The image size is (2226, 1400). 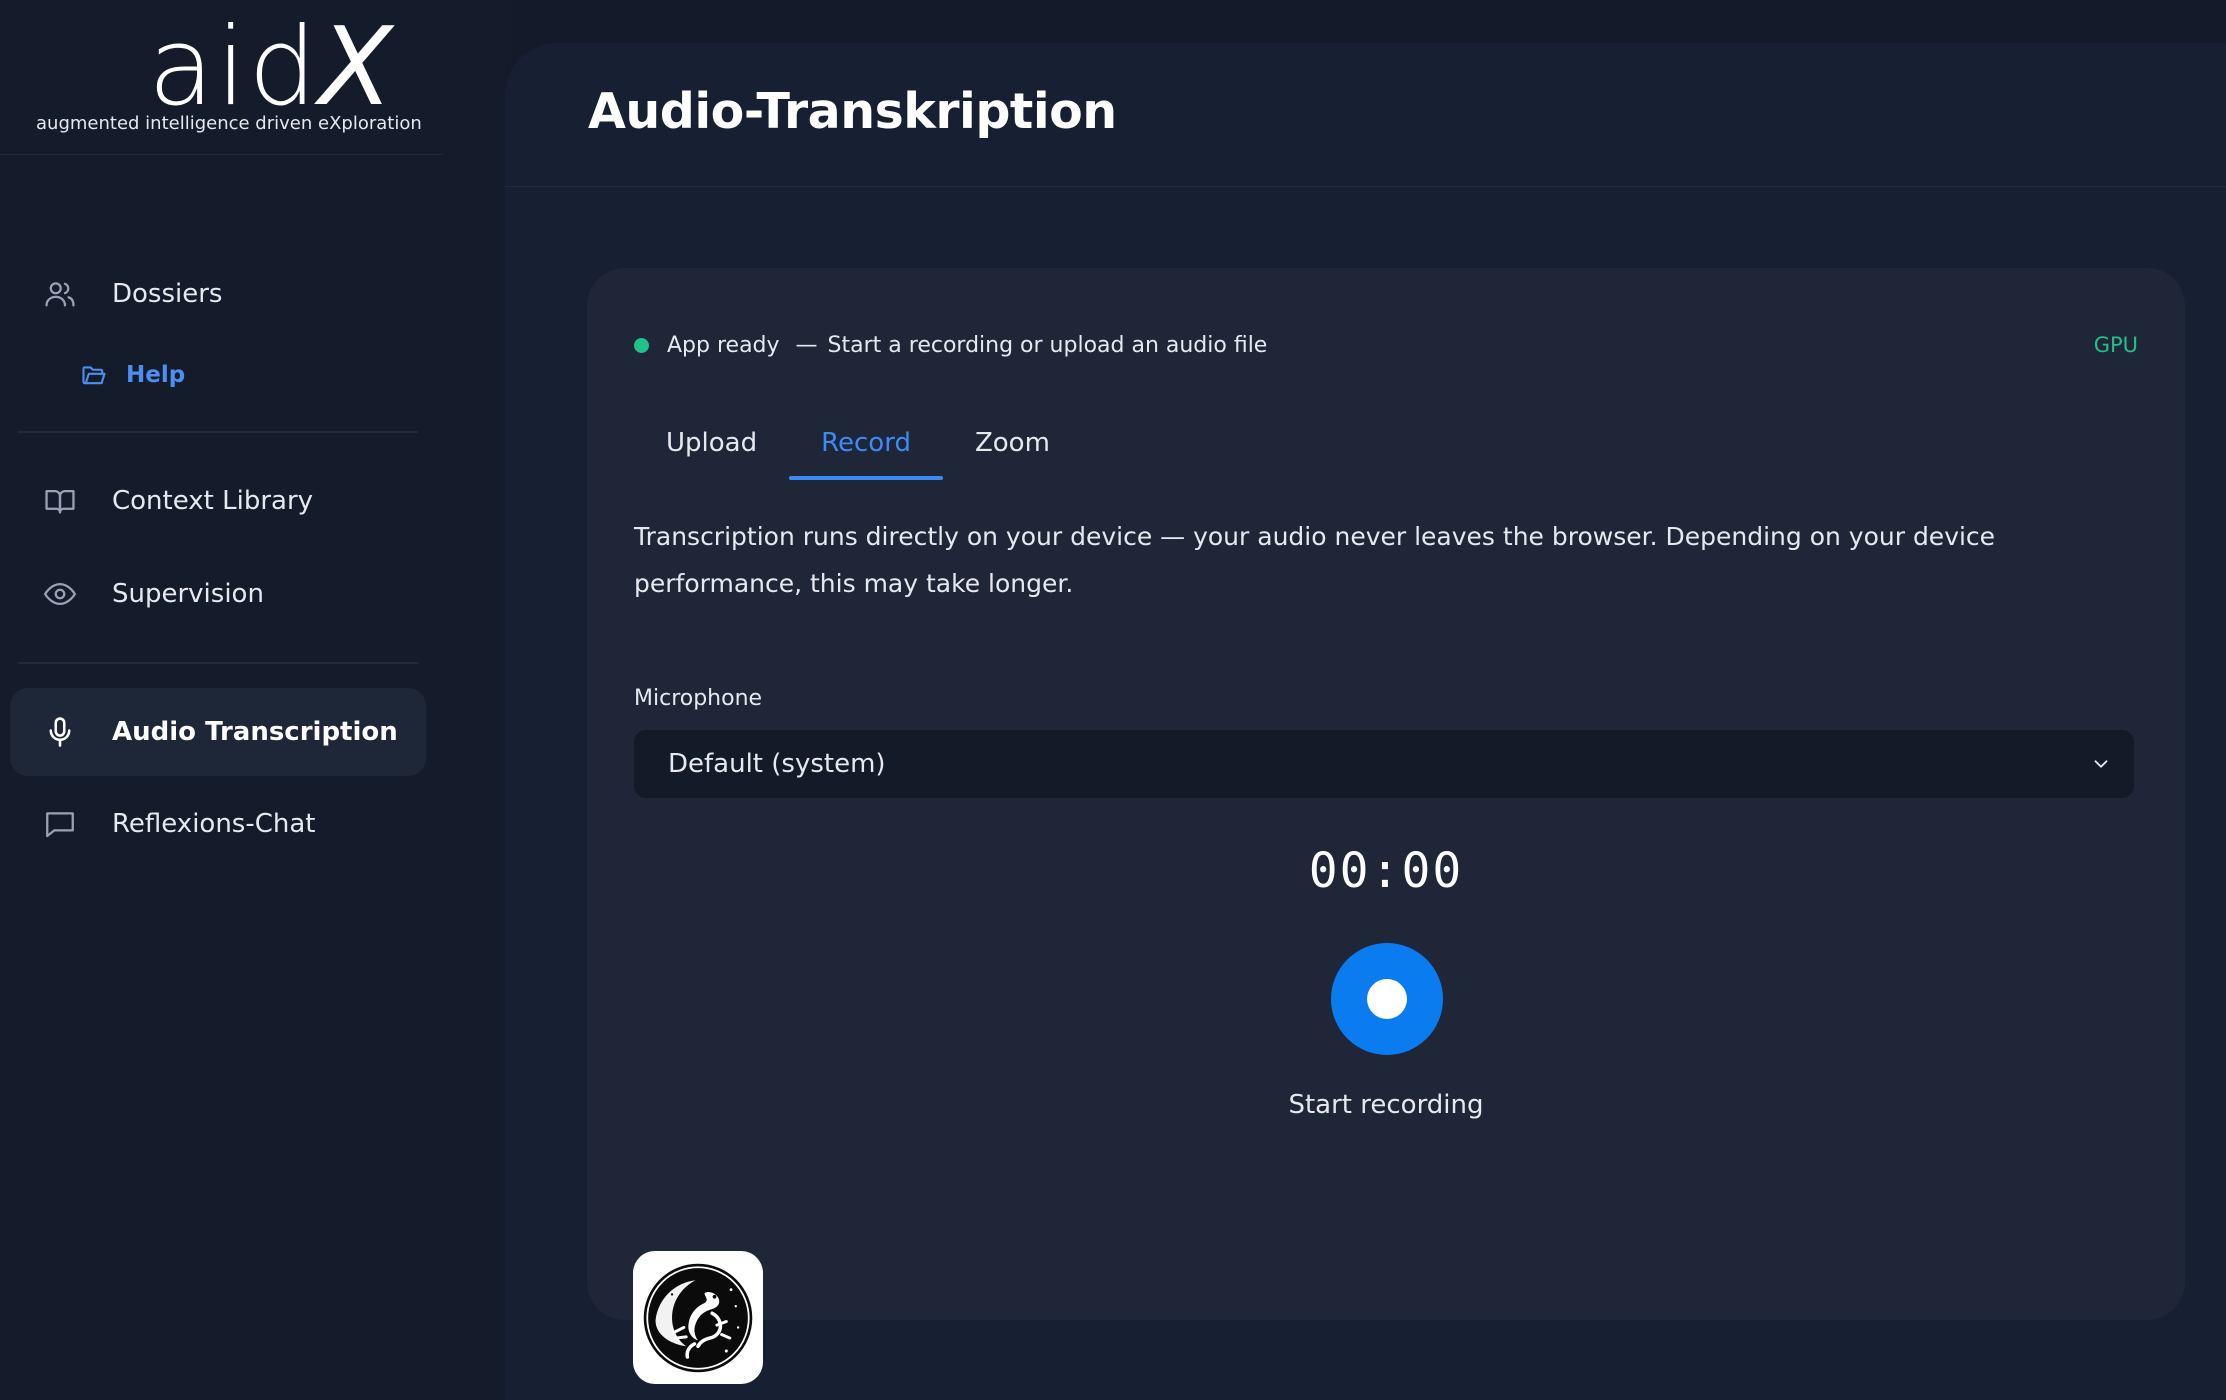 What do you see at coordinates (2115, 345) in the screenshot?
I see `gpu-badge: GPU` at bounding box center [2115, 345].